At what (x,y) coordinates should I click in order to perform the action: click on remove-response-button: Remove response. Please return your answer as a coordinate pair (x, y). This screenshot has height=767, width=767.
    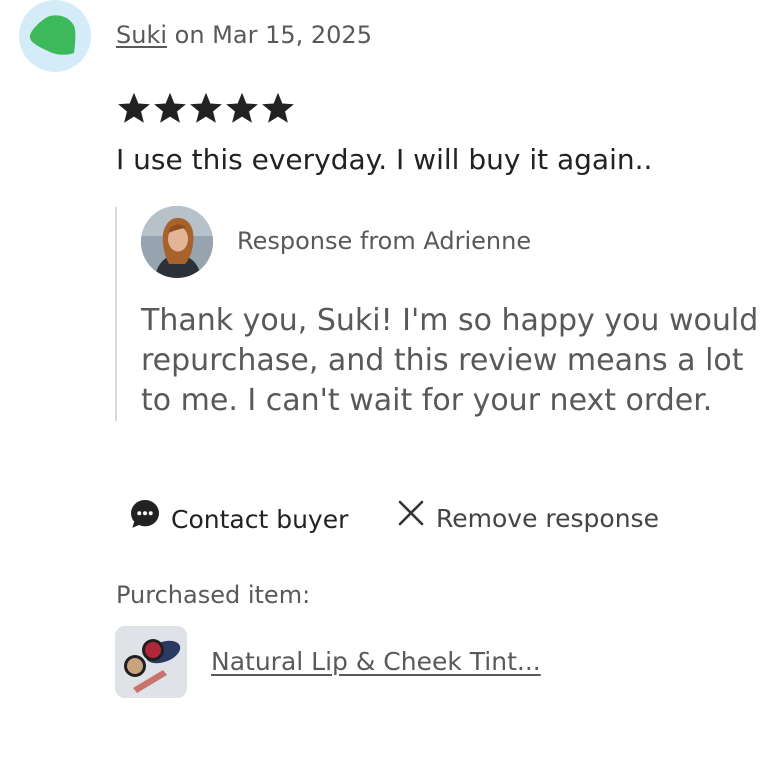
    Looking at the image, I should click on (527, 518).